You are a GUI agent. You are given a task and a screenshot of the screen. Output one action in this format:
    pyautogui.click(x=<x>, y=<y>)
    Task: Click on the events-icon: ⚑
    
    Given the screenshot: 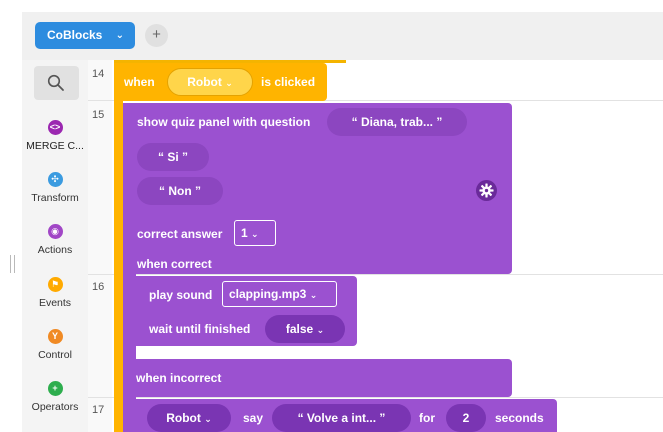 What is the action you would take?
    pyautogui.click(x=55, y=284)
    